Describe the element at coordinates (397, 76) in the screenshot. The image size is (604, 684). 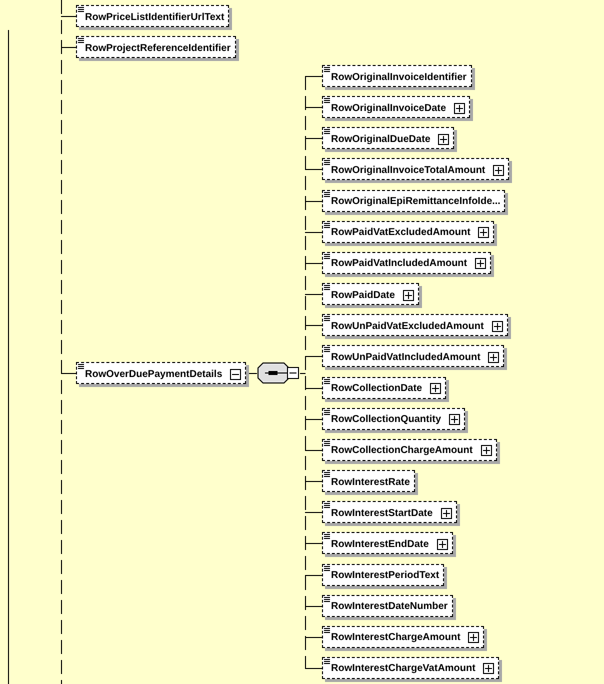
I see `element-box: RowOriginalInvoiceIdentifier` at that location.